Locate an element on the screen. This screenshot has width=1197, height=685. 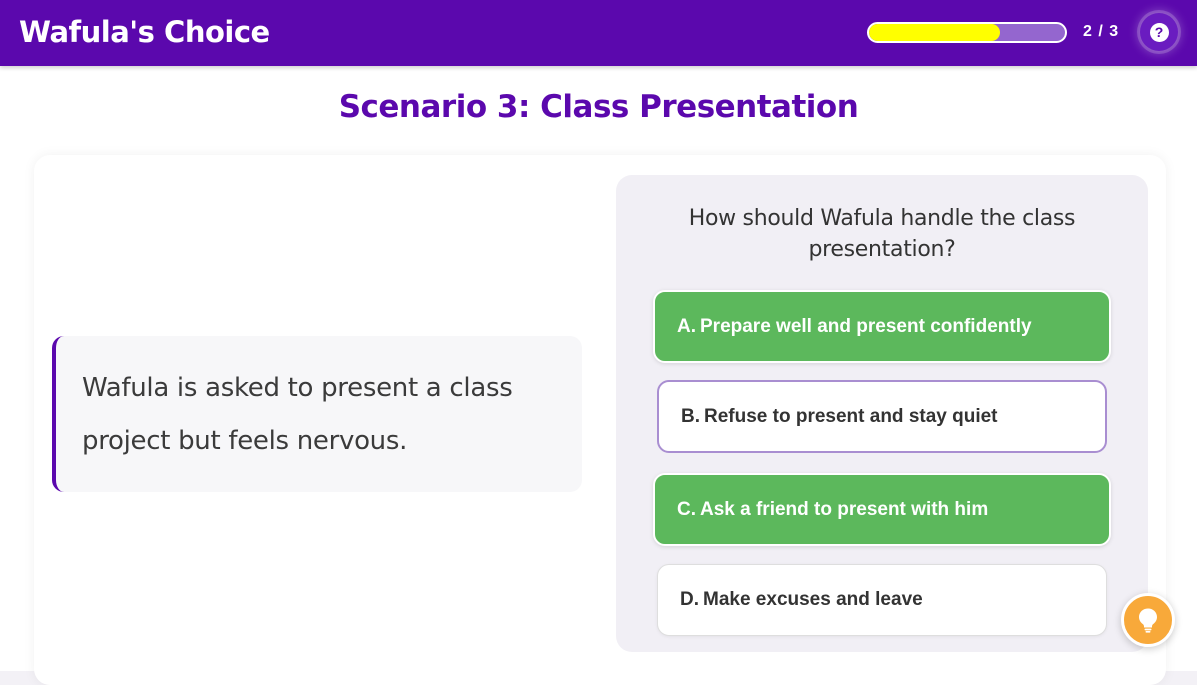
help-button: ? is located at coordinates (1159, 32).